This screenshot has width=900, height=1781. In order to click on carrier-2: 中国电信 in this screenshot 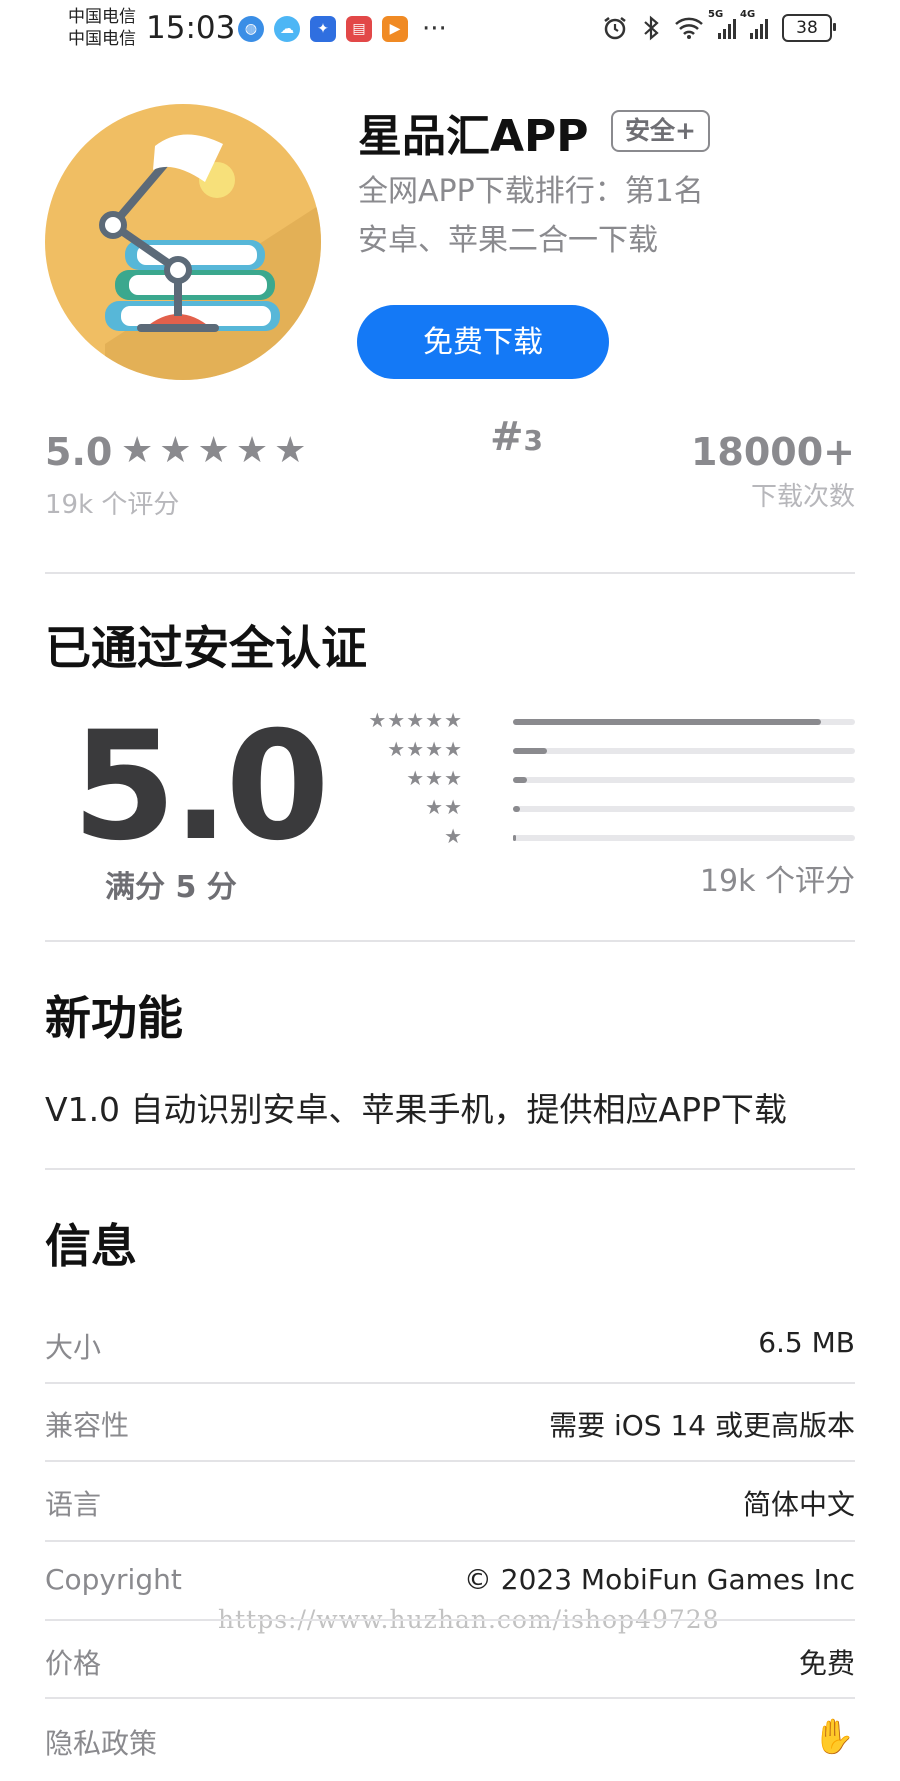, I will do `click(102, 39)`.